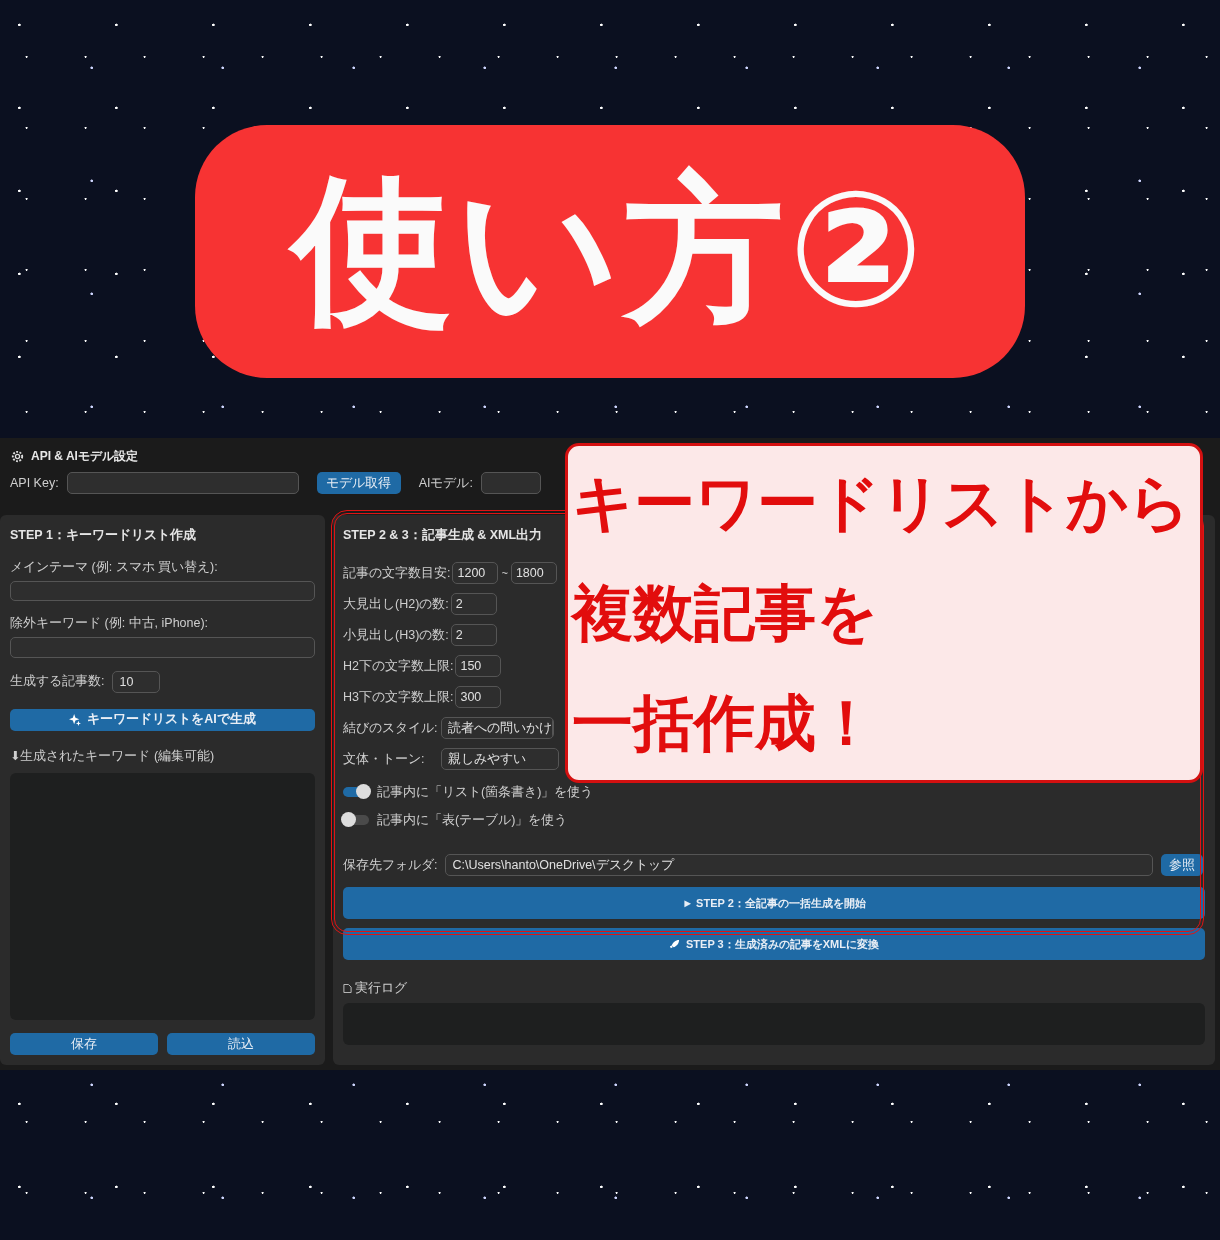 This screenshot has width=1220, height=1240. I want to click on title-banner: 使い方②, so click(610, 251).